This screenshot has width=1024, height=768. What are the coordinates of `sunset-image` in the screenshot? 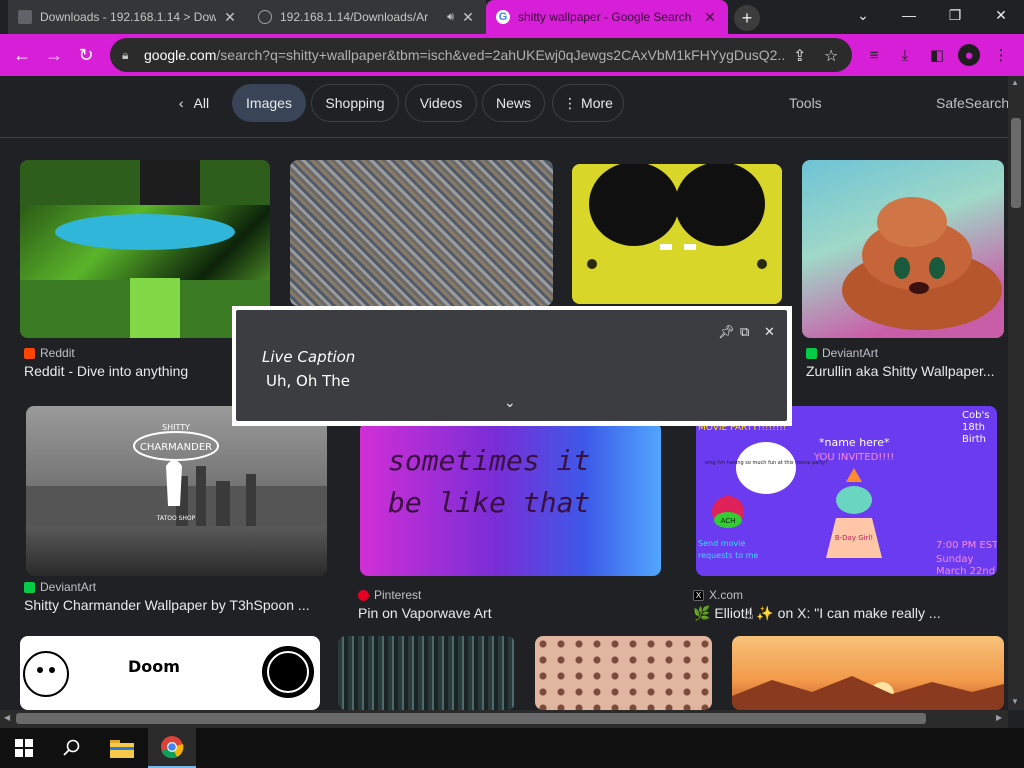 It's located at (868, 693).